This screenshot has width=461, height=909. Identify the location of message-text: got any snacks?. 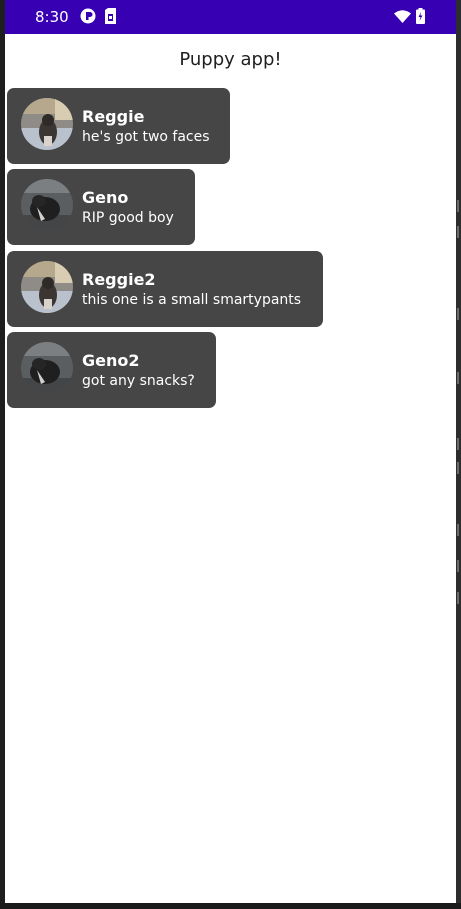
(138, 381).